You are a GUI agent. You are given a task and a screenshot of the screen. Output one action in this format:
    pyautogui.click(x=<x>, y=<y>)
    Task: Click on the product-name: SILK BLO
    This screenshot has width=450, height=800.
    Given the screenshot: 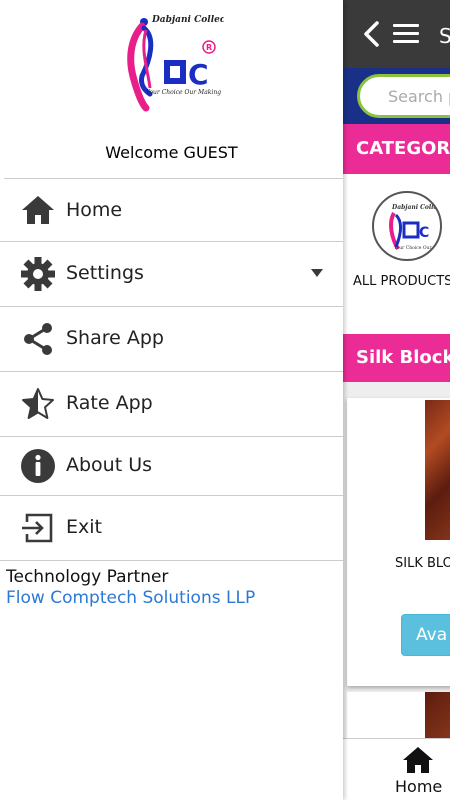 What is the action you would take?
    pyautogui.click(x=422, y=563)
    